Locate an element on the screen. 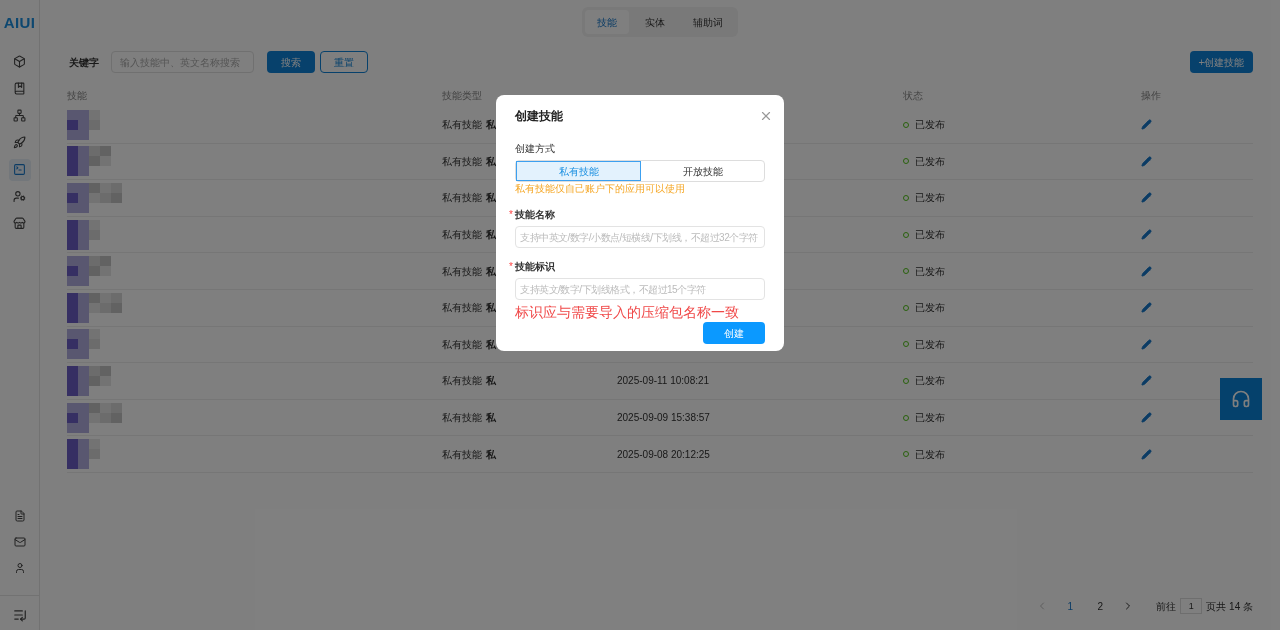 This screenshot has width=1280, height=630. headset-icon is located at coordinates (1241, 399).